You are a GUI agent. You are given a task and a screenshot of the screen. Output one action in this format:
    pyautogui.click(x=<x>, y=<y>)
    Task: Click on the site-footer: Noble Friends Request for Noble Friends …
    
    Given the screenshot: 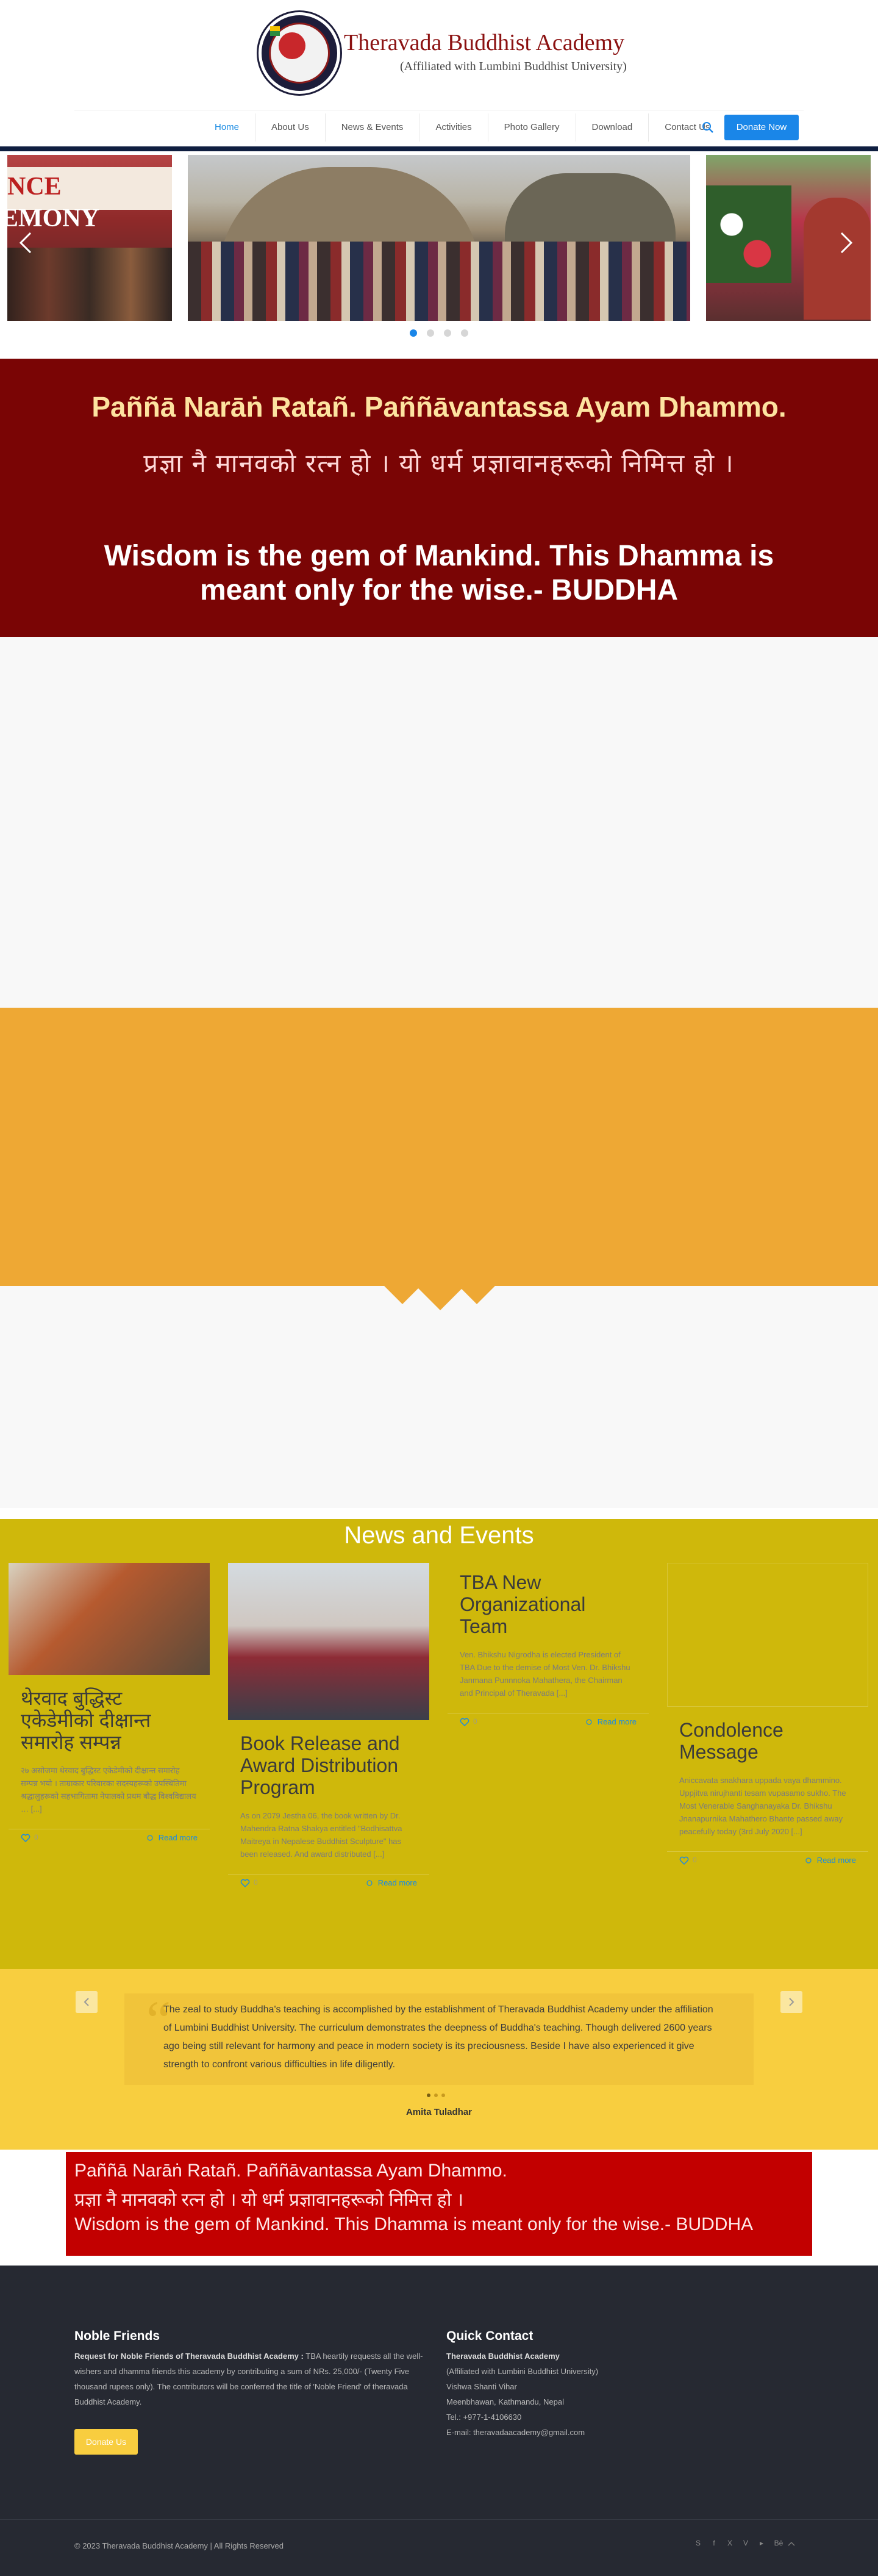 What is the action you would take?
    pyautogui.click(x=439, y=2421)
    